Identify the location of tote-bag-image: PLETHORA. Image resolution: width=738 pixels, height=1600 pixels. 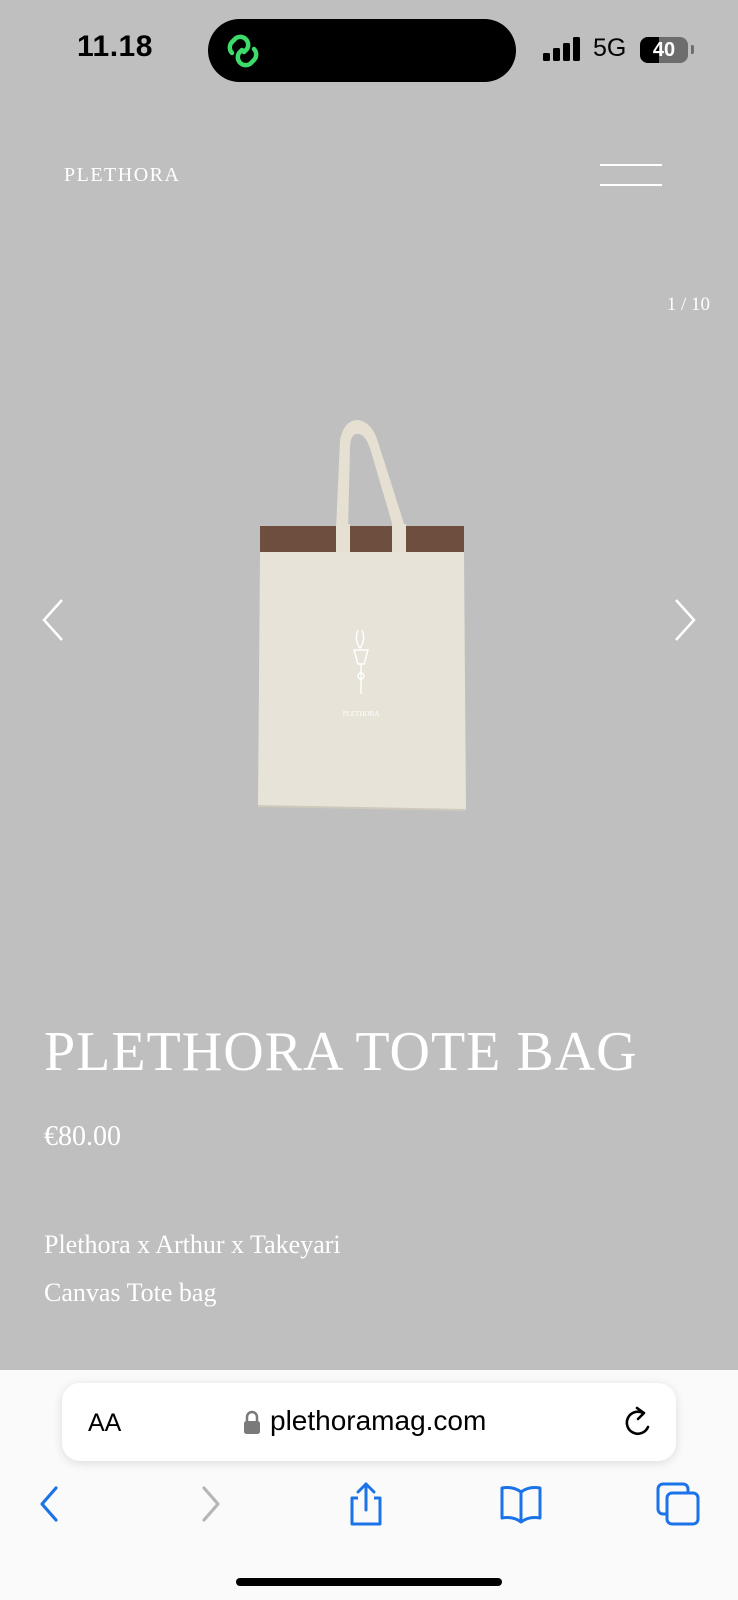
(371, 618).